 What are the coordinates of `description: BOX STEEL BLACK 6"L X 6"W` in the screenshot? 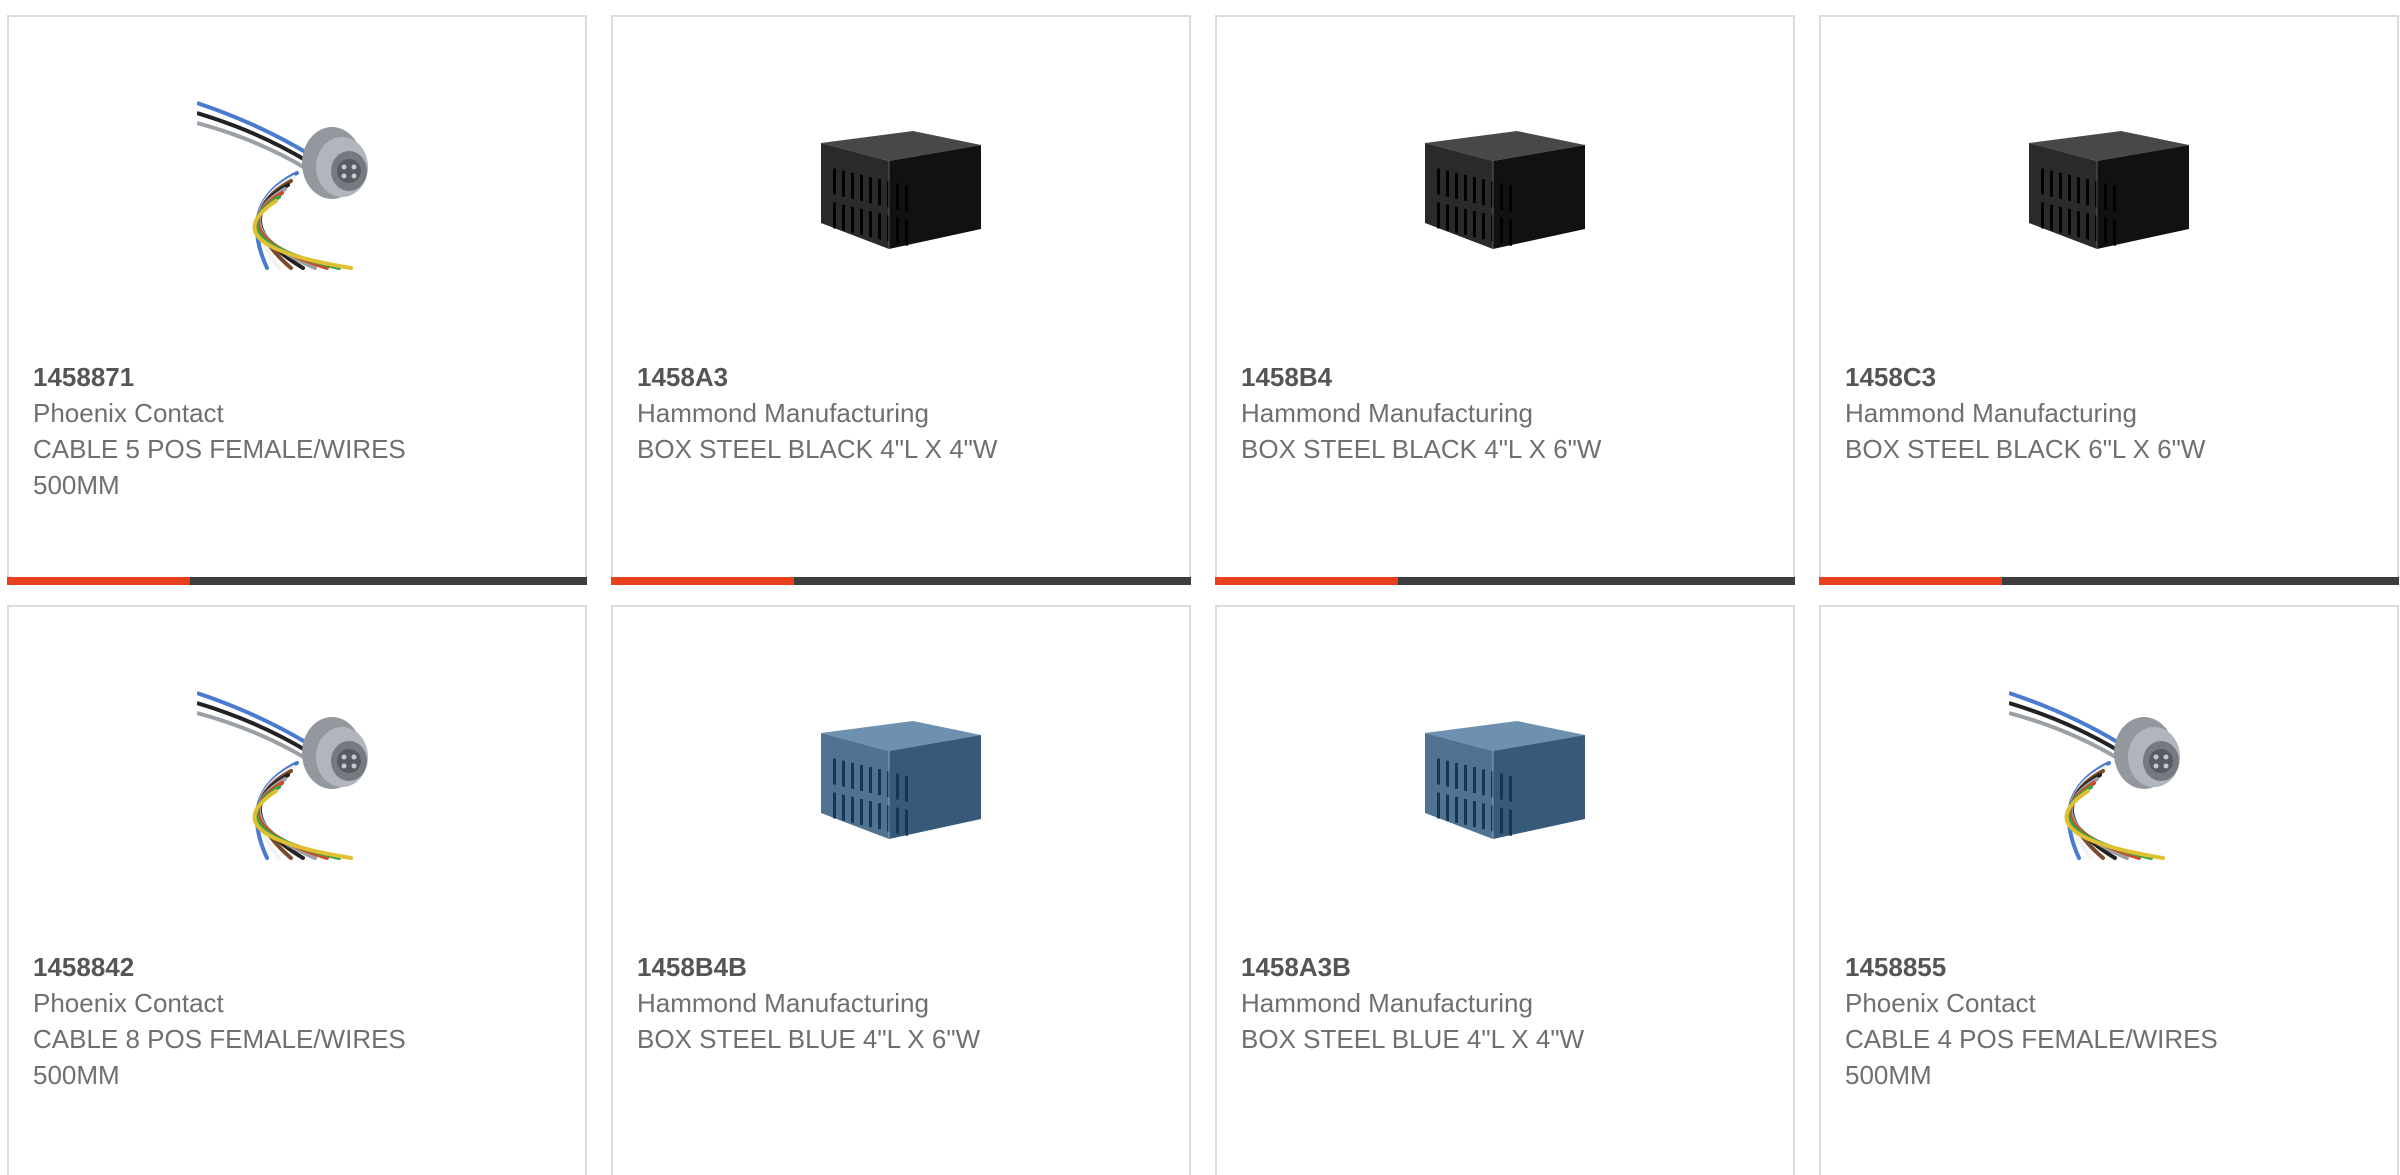 It's located at (2025, 449).